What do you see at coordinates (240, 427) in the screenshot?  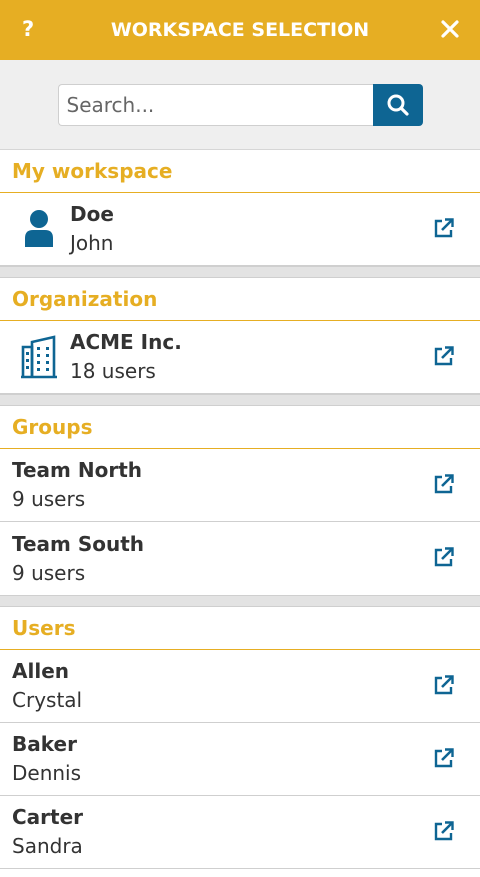 I see `section-header-groups: Groups` at bounding box center [240, 427].